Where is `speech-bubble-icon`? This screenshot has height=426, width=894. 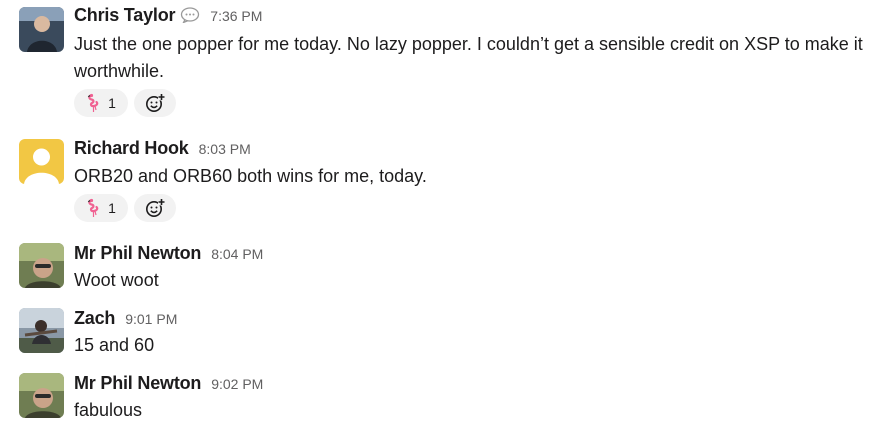 speech-bubble-icon is located at coordinates (190, 15).